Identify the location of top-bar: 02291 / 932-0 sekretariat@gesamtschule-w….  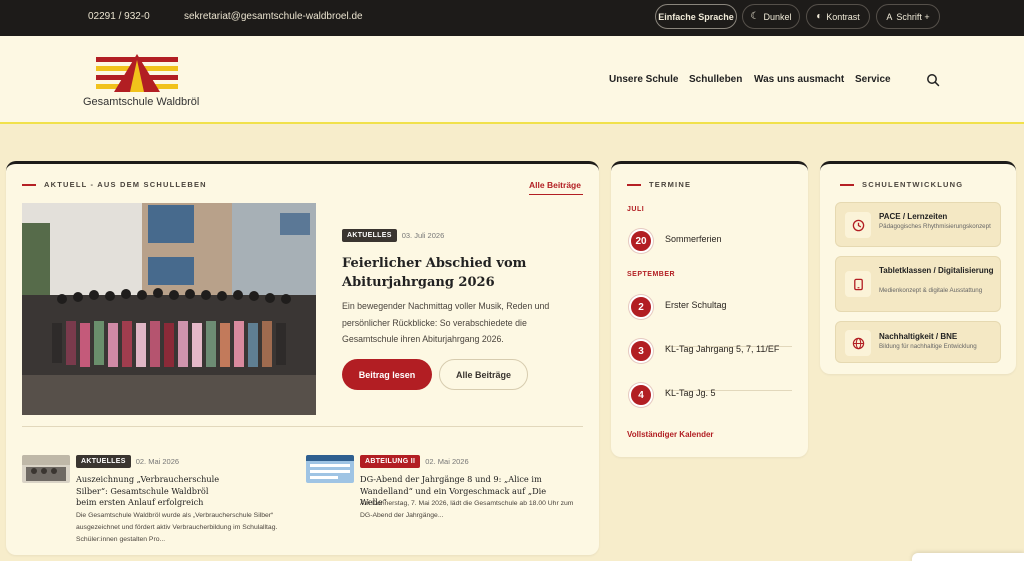
(512, 18).